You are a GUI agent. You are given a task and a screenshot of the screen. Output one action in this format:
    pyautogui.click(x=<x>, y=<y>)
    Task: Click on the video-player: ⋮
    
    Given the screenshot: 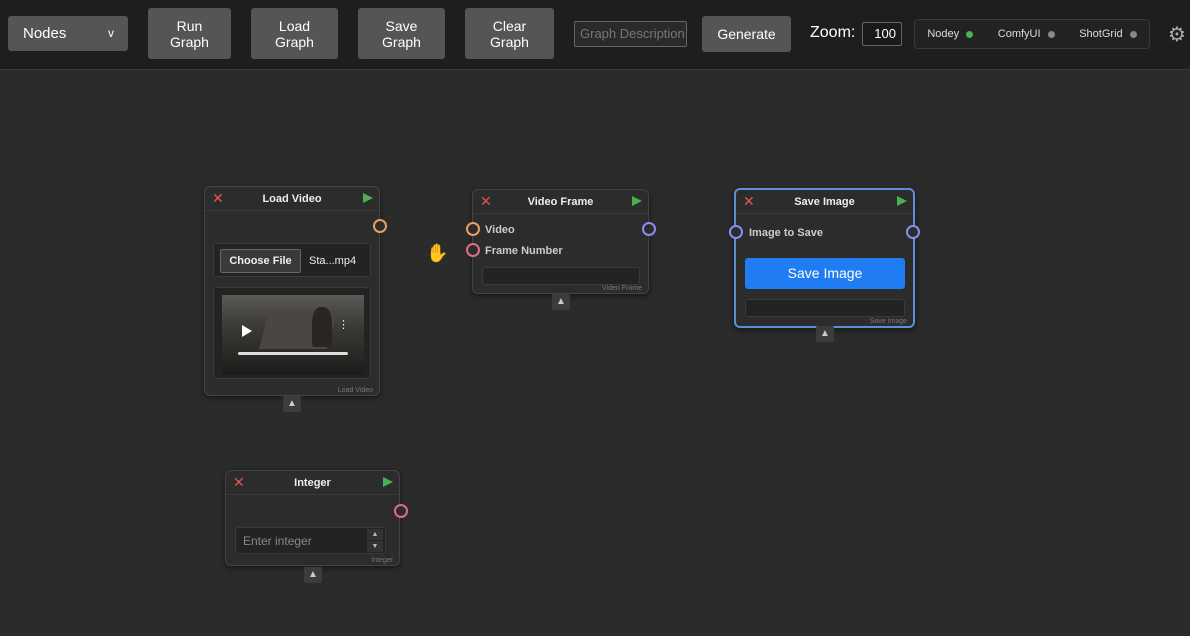 What is the action you would take?
    pyautogui.click(x=293, y=335)
    